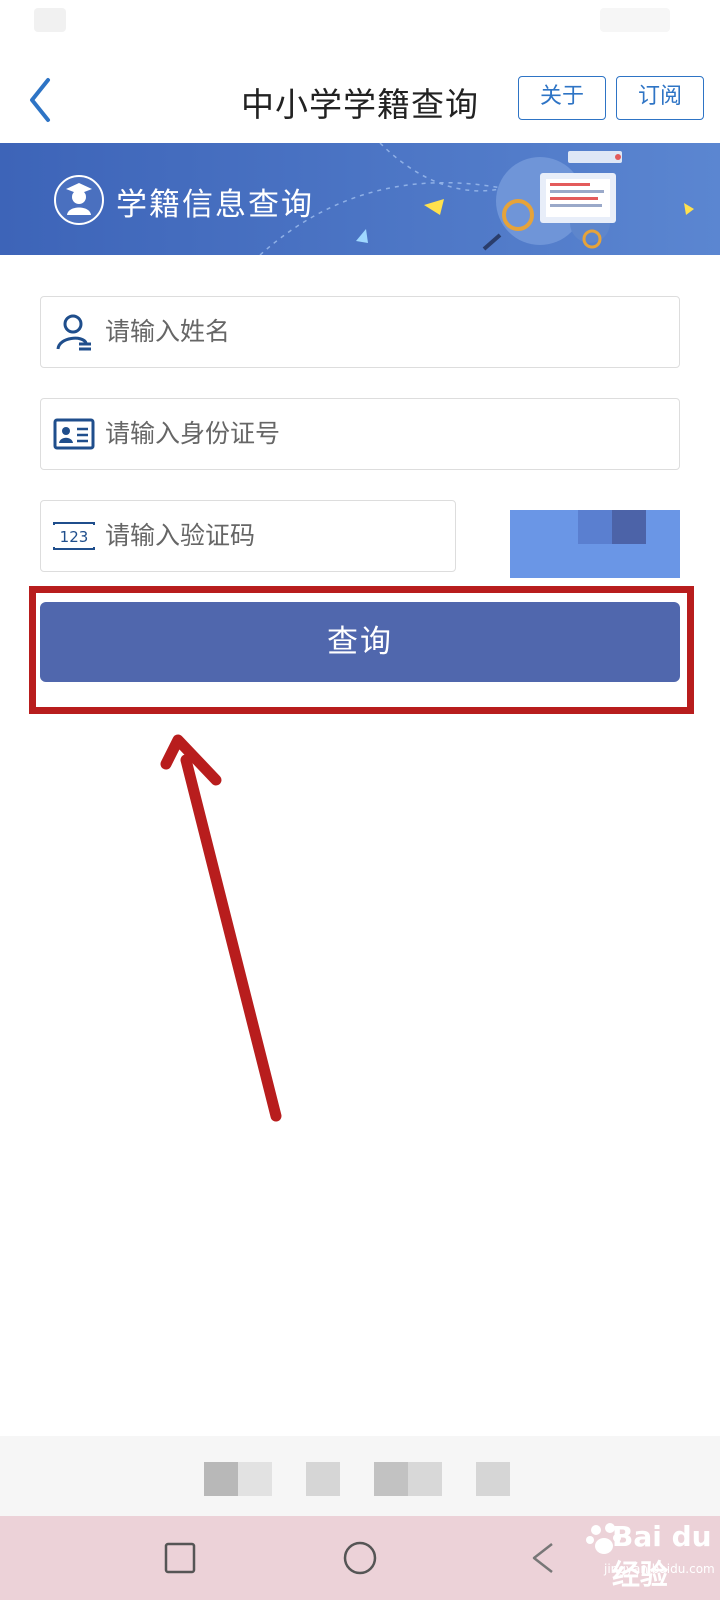  Describe the element at coordinates (375, 433) in the screenshot. I see `id-number-input` at that location.